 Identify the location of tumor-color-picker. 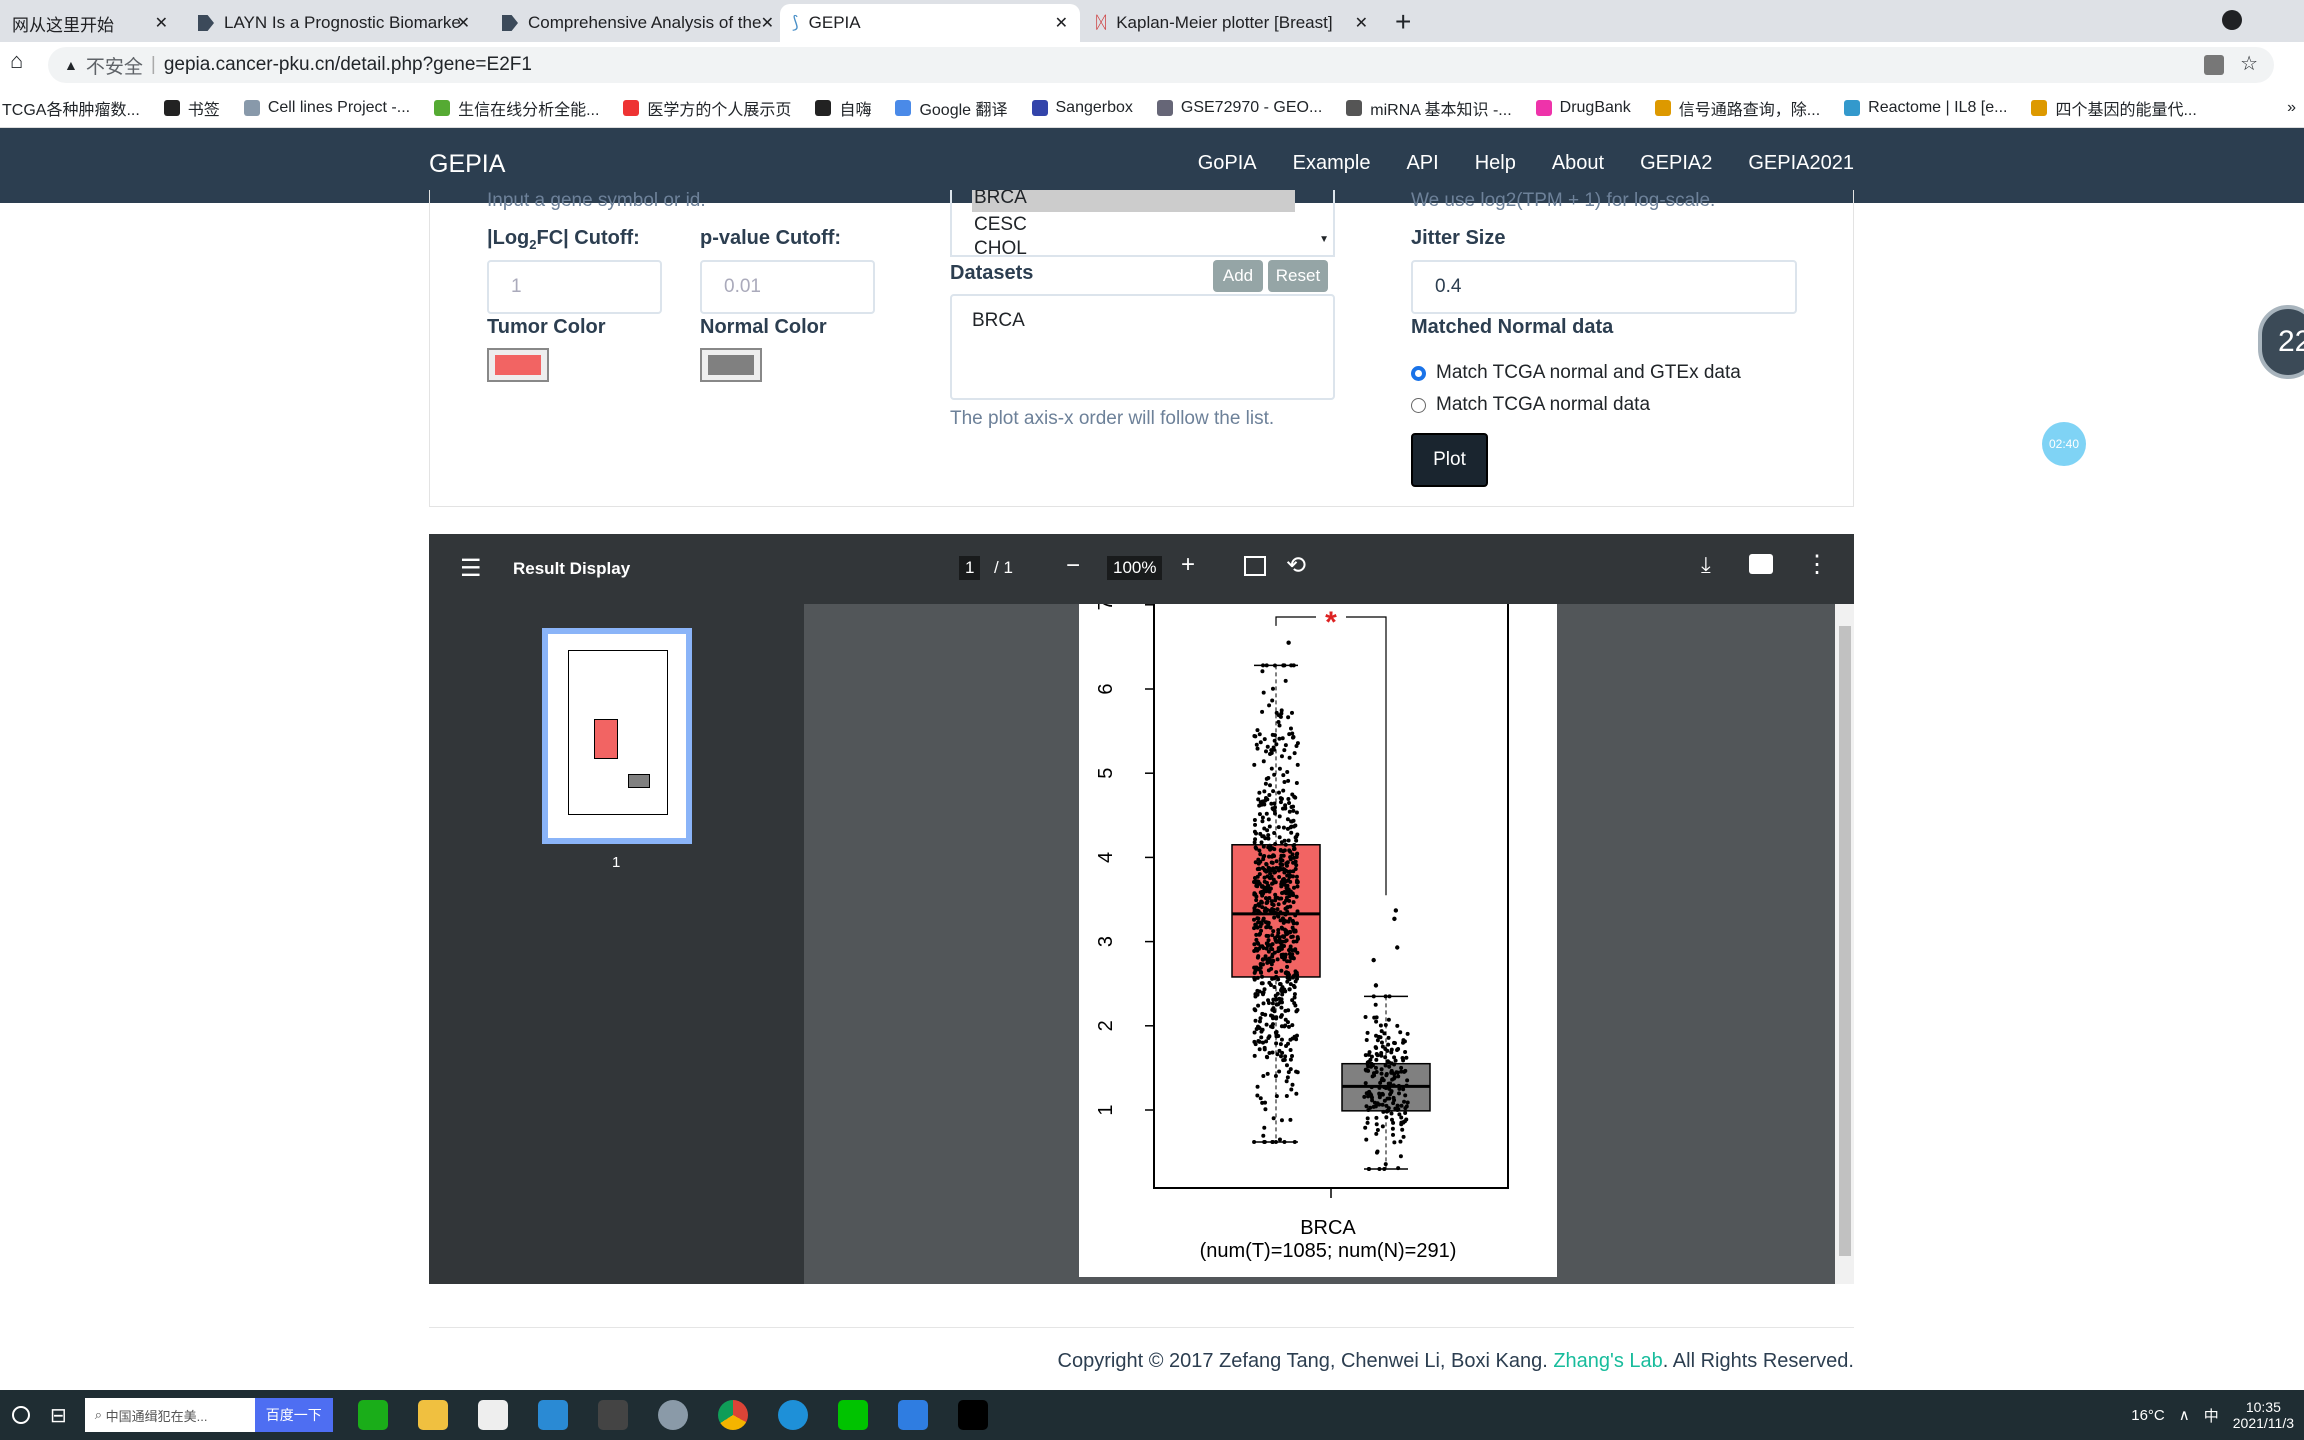
(518, 365).